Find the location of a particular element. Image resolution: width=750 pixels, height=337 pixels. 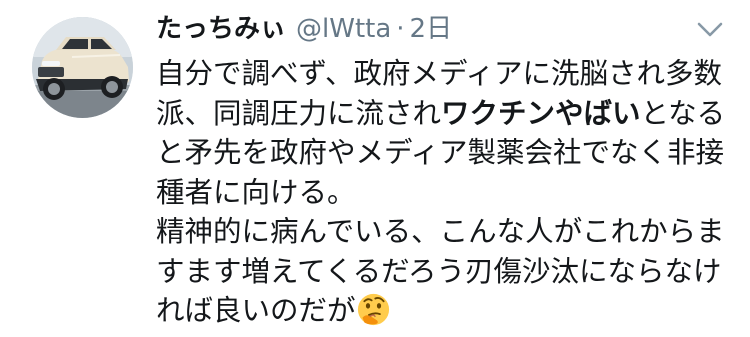

tweet-text-line: すます増えてくるだろう刃傷沙汰にならなけ is located at coordinates (439, 271).